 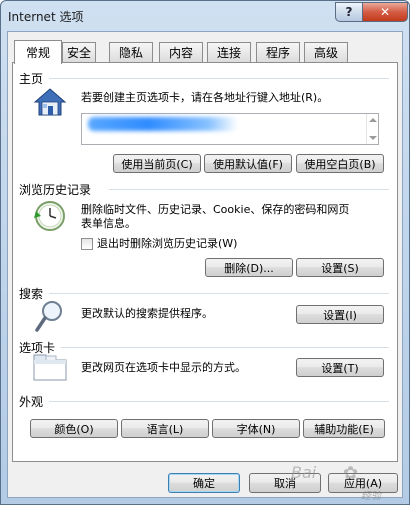 What do you see at coordinates (181, 52) in the screenshot?
I see `tab-content: 内容` at bounding box center [181, 52].